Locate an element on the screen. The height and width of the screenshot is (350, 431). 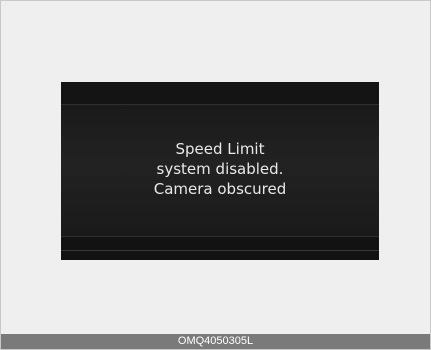
display-divider-line is located at coordinates (220, 250).